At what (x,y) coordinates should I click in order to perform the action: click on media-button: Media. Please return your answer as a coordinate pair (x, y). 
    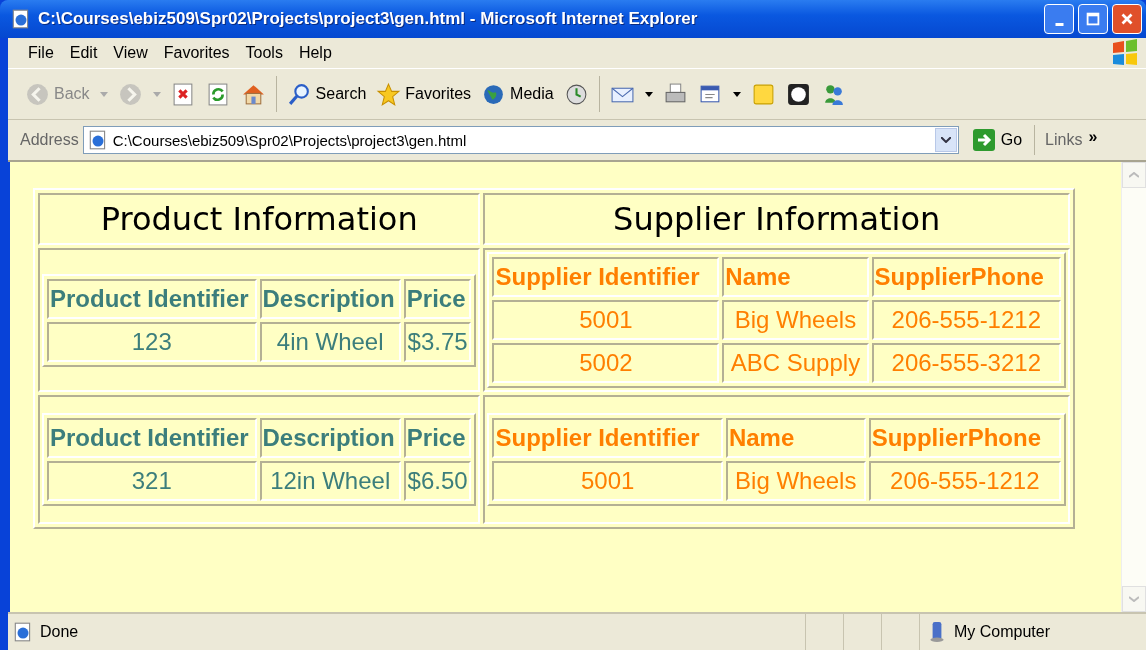
    Looking at the image, I should click on (517, 94).